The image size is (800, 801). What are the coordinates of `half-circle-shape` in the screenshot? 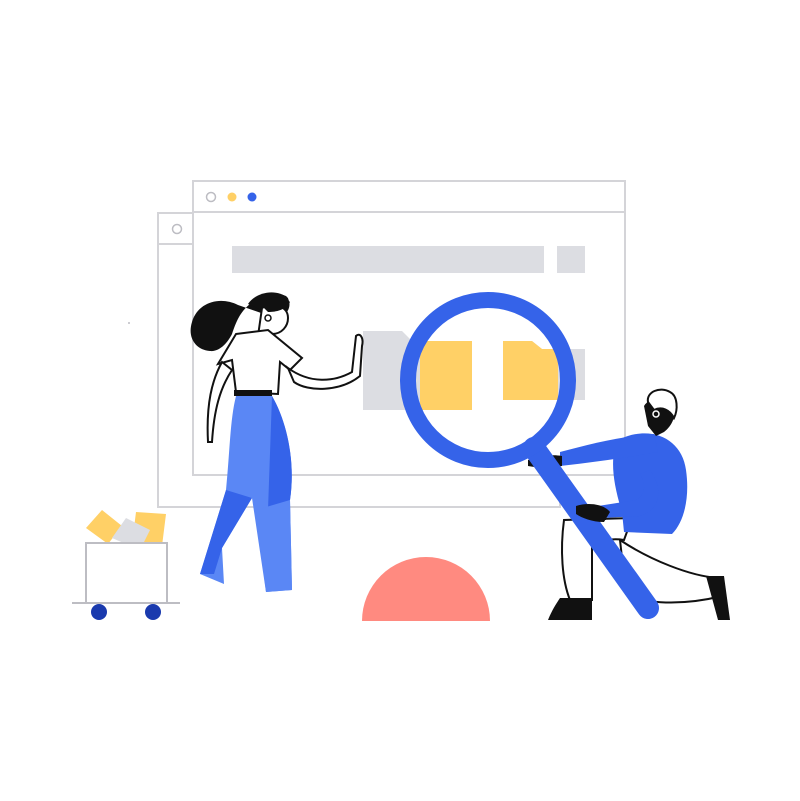 It's located at (426, 589).